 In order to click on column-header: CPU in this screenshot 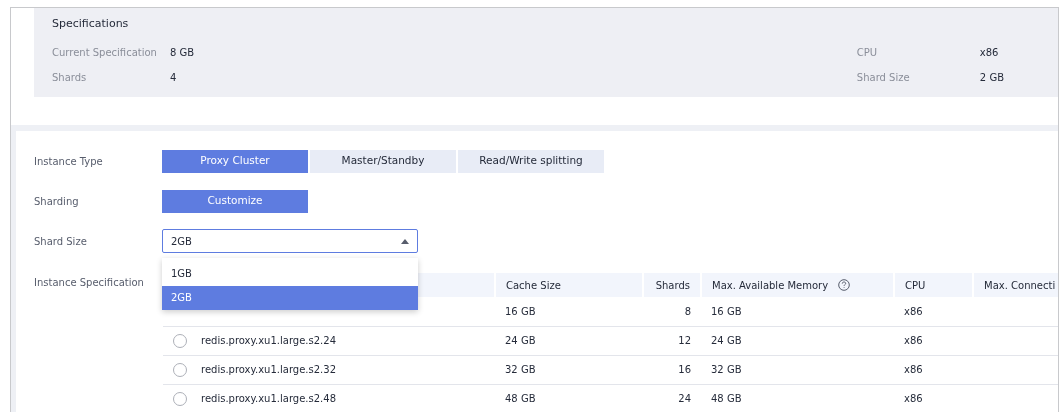, I will do `click(915, 285)`.